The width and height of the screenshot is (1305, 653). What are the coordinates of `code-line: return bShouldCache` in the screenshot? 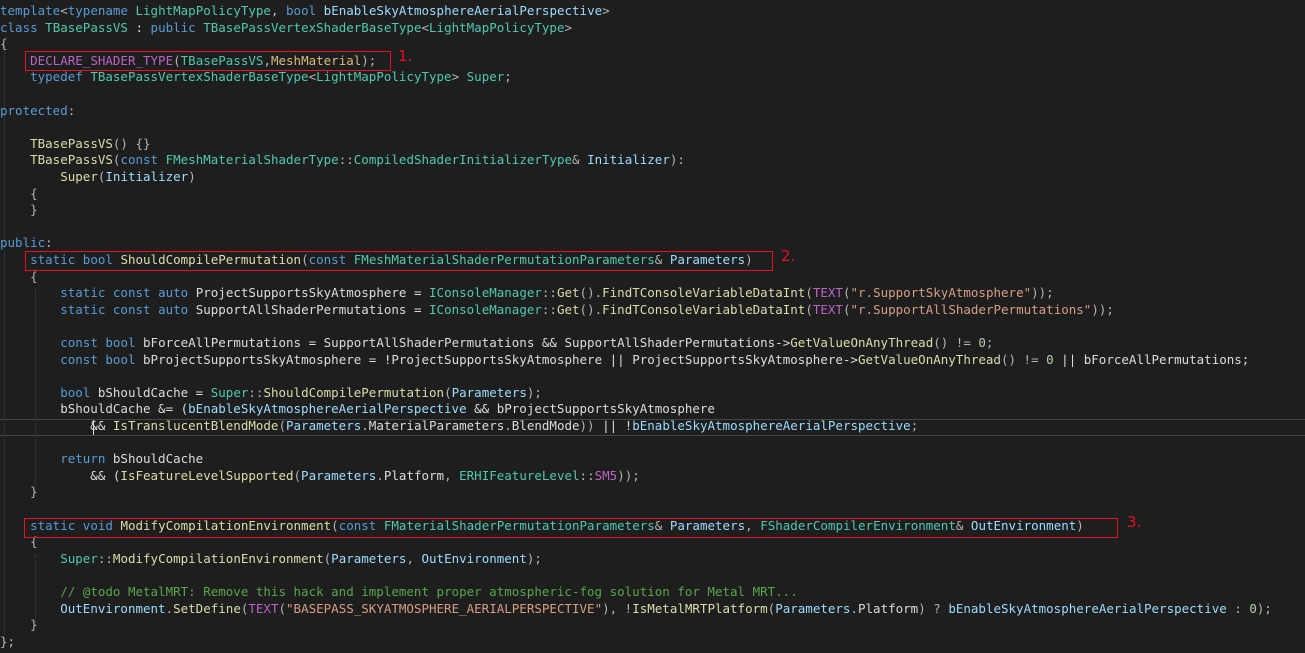 It's located at (101, 458).